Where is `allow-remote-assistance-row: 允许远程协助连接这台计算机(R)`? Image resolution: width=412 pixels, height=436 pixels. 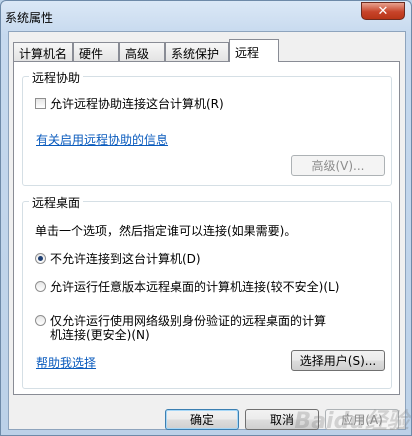
allow-remote-assistance-row: 允许远程协助连接这台计算机(R) is located at coordinates (129, 103).